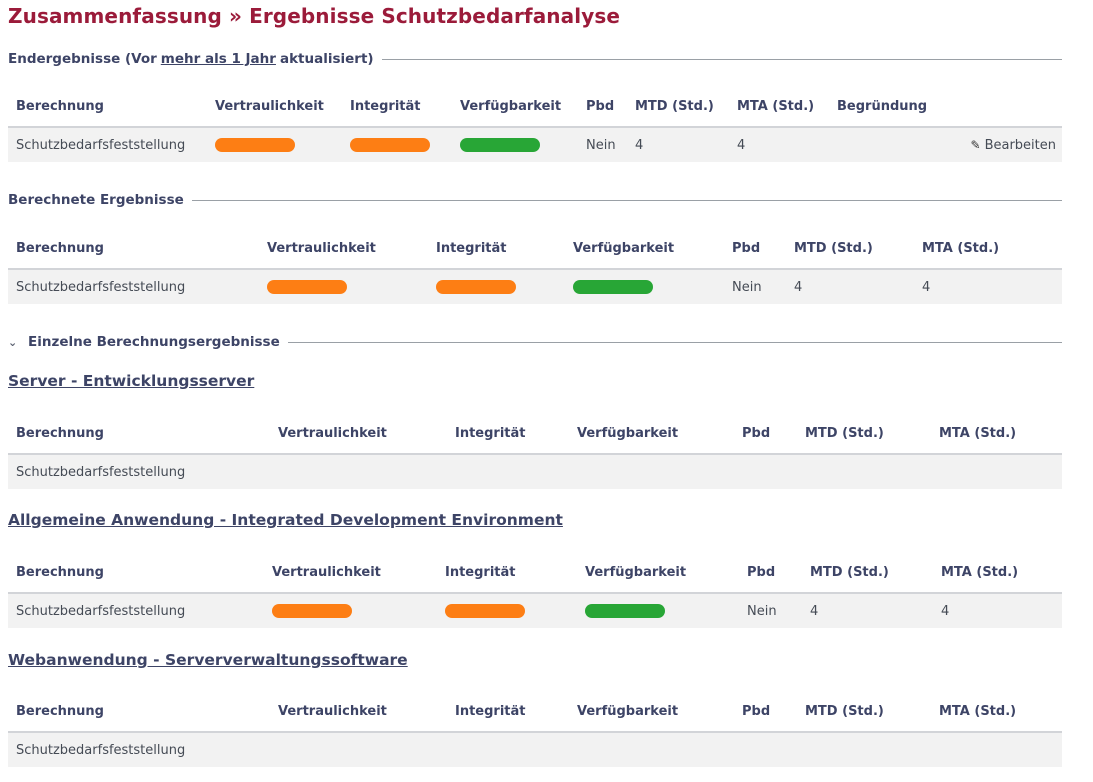  I want to click on section-single-results: ⌄ Einzelne Berechnungsergebnisse, so click(535, 342).